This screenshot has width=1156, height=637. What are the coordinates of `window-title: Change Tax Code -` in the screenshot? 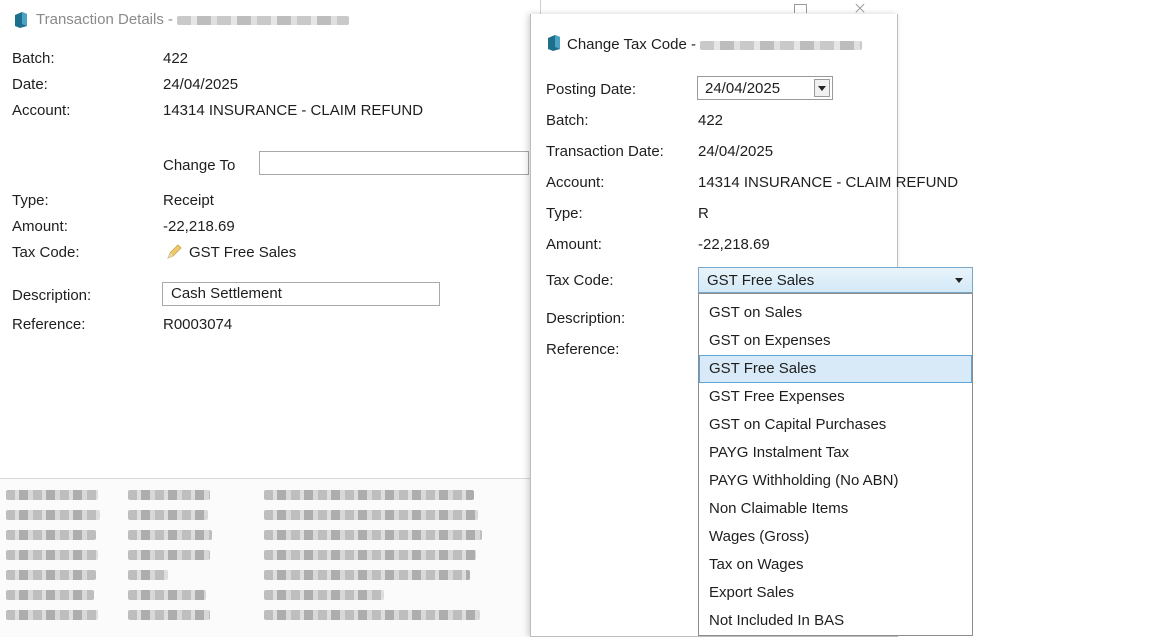 It's located at (715, 44).